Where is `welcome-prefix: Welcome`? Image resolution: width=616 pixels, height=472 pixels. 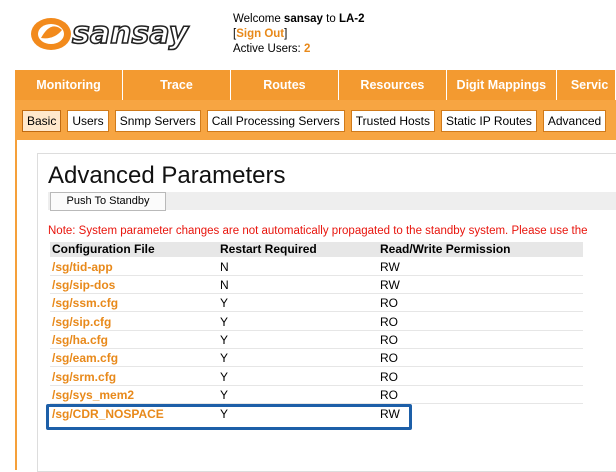 welcome-prefix: Welcome is located at coordinates (257, 19).